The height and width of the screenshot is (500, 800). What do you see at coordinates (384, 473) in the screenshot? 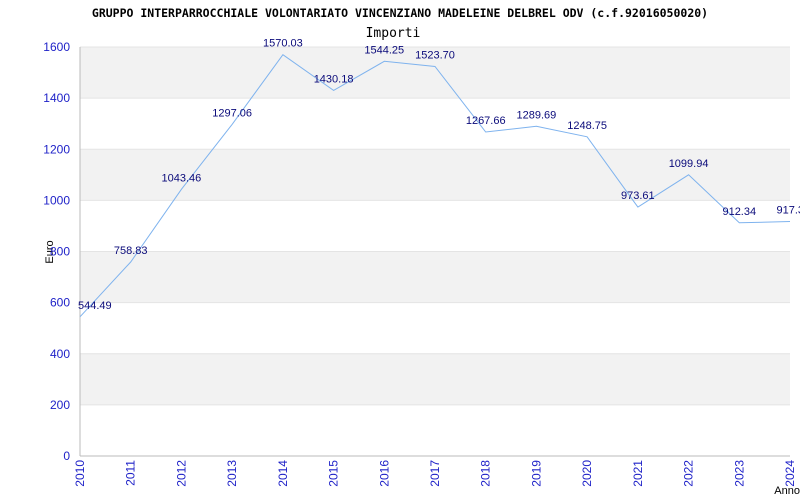
I see `x-tick-label: 2016` at bounding box center [384, 473].